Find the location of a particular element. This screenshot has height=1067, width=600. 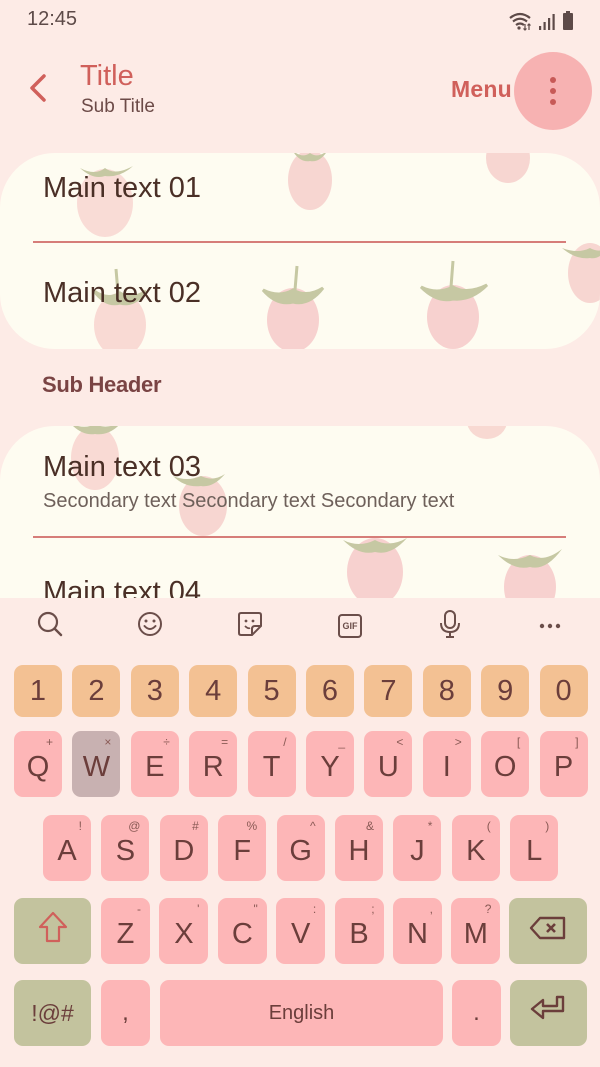

key-label: 6 is located at coordinates (330, 690).